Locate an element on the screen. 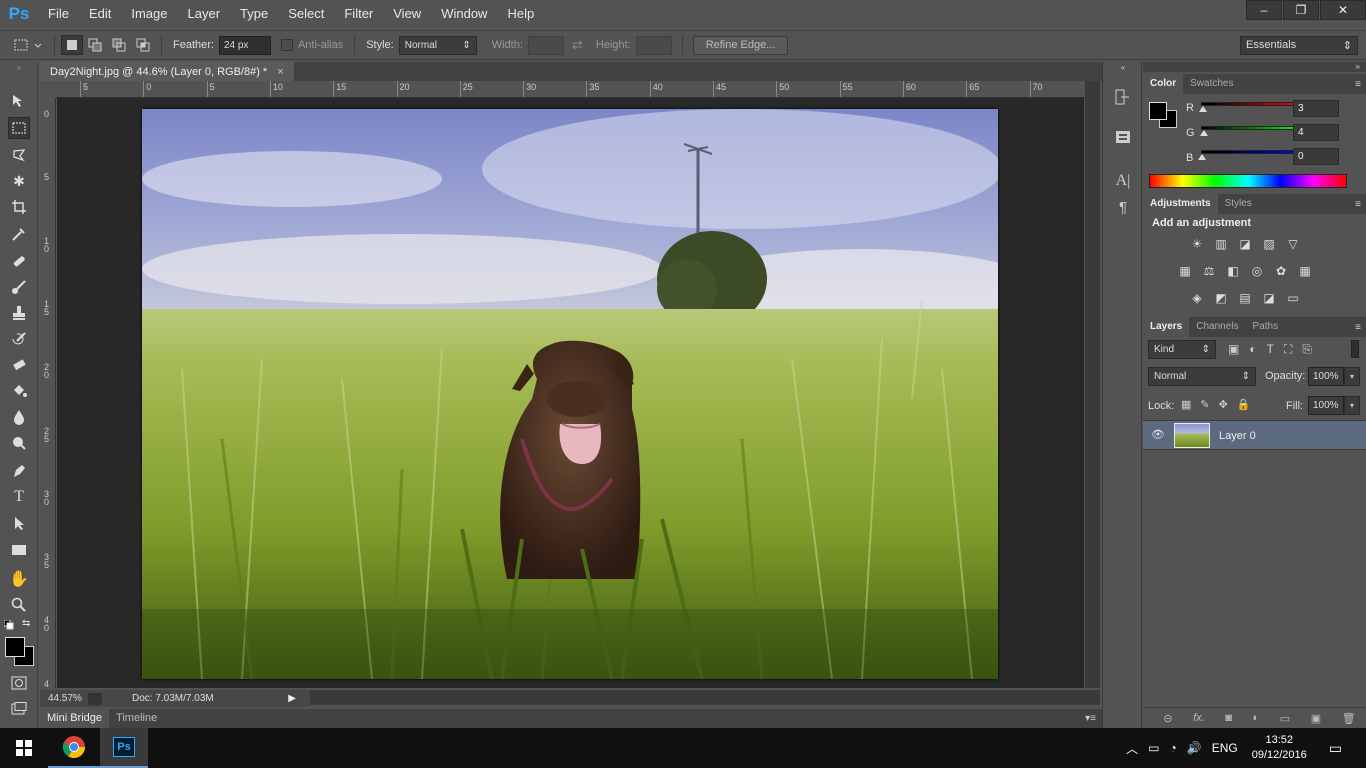  brush-tool-icon is located at coordinates (19, 287).